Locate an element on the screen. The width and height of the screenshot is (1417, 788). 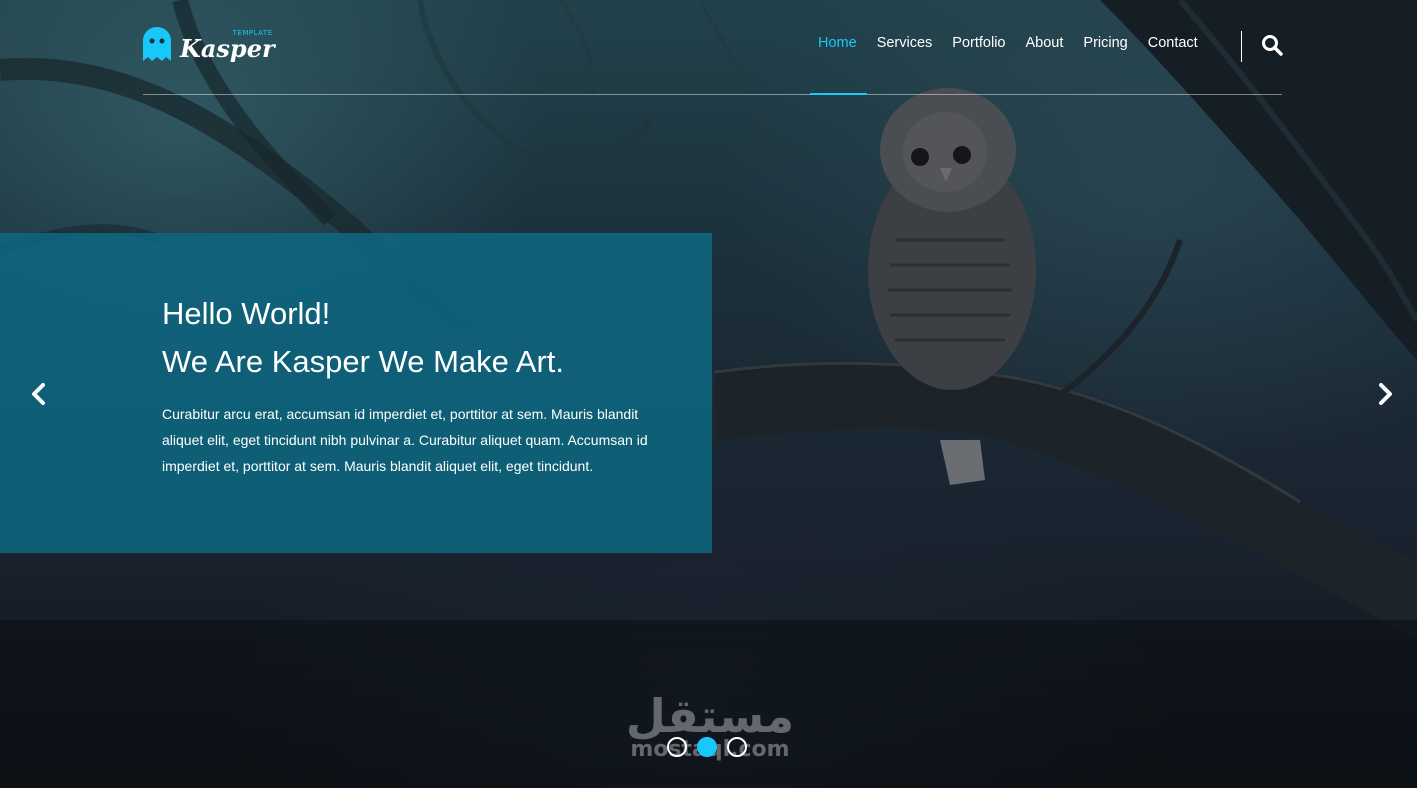
nav-item-contact: Contact is located at coordinates (1173, 43).